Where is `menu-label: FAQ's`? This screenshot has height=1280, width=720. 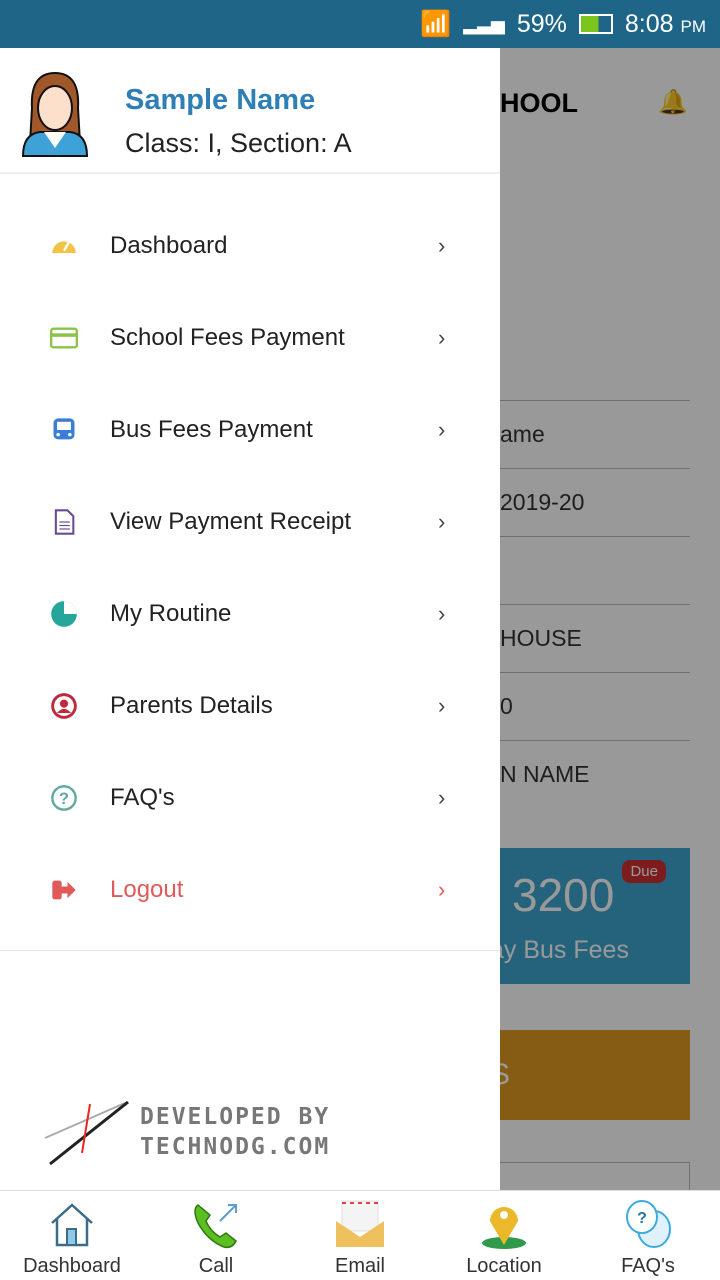 menu-label: FAQ's is located at coordinates (142, 797).